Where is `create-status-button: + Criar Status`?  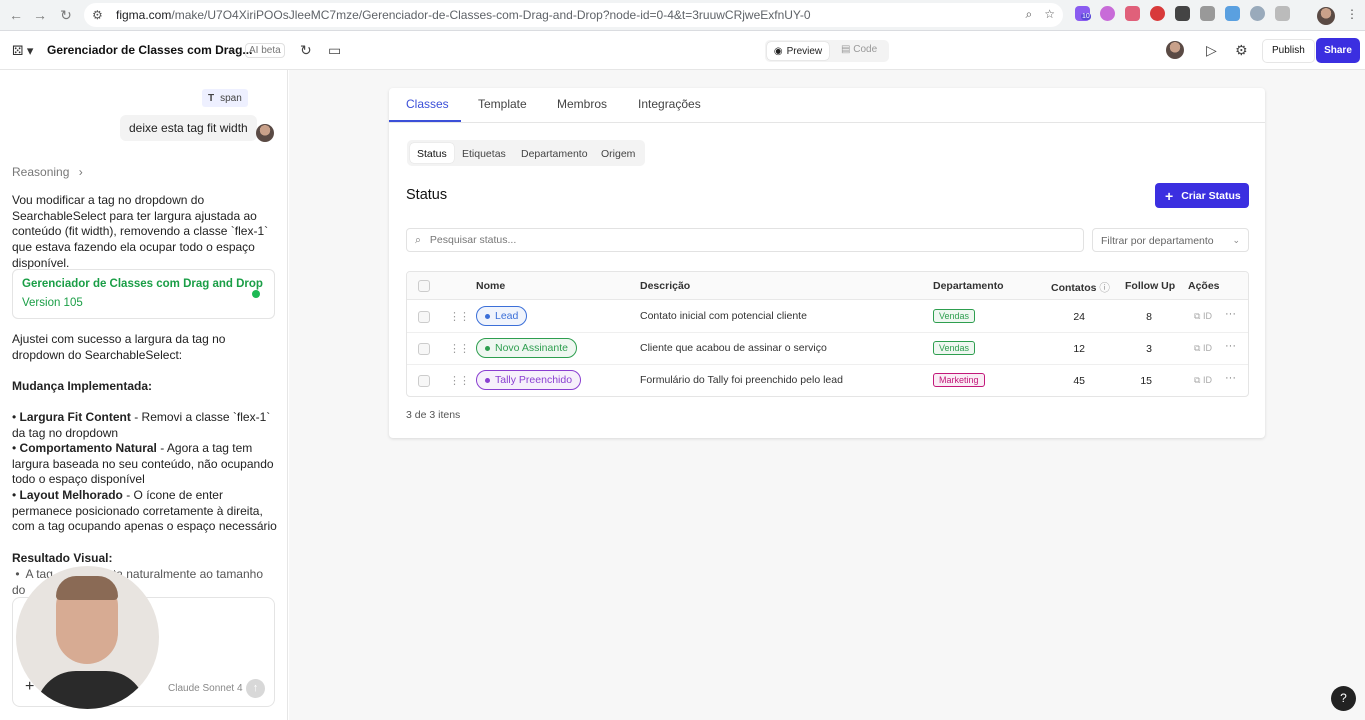 create-status-button: + Criar Status is located at coordinates (1202, 195).